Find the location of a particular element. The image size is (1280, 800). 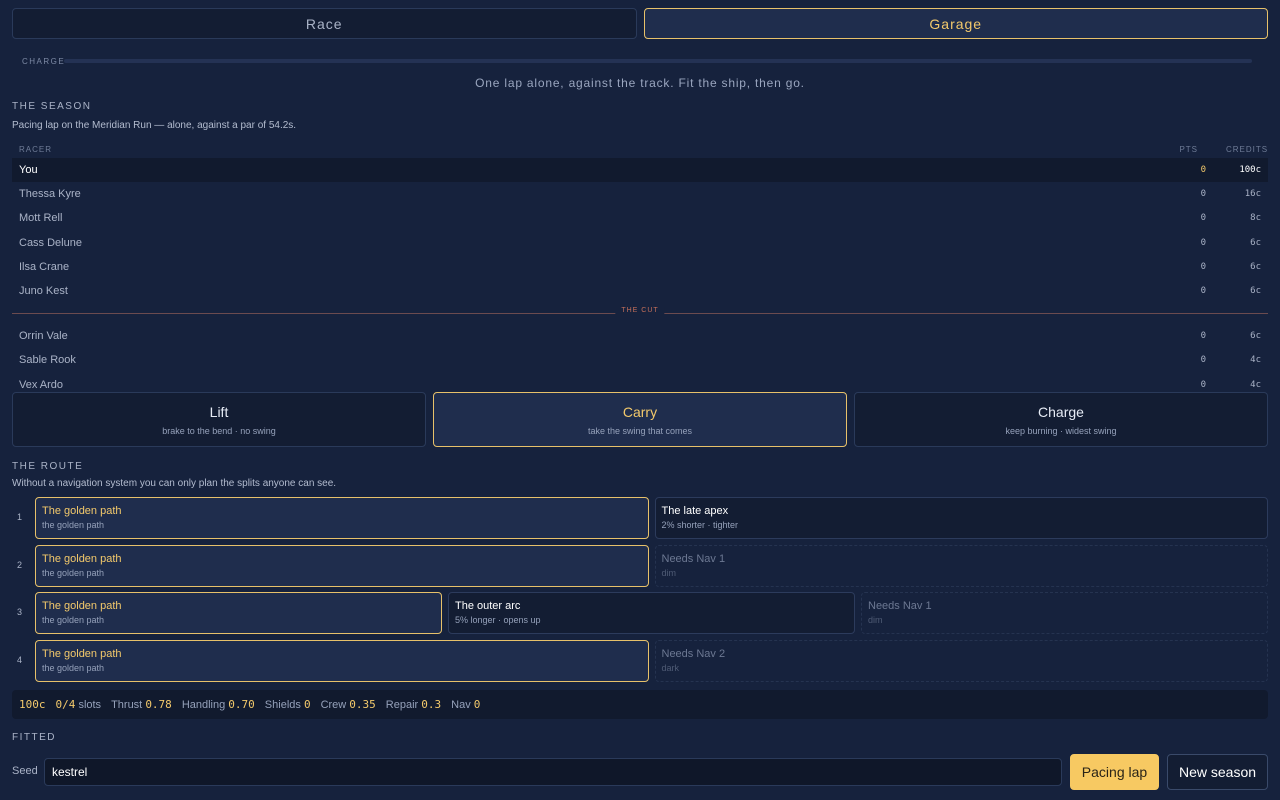

stat-value: 0.35 is located at coordinates (362, 704).